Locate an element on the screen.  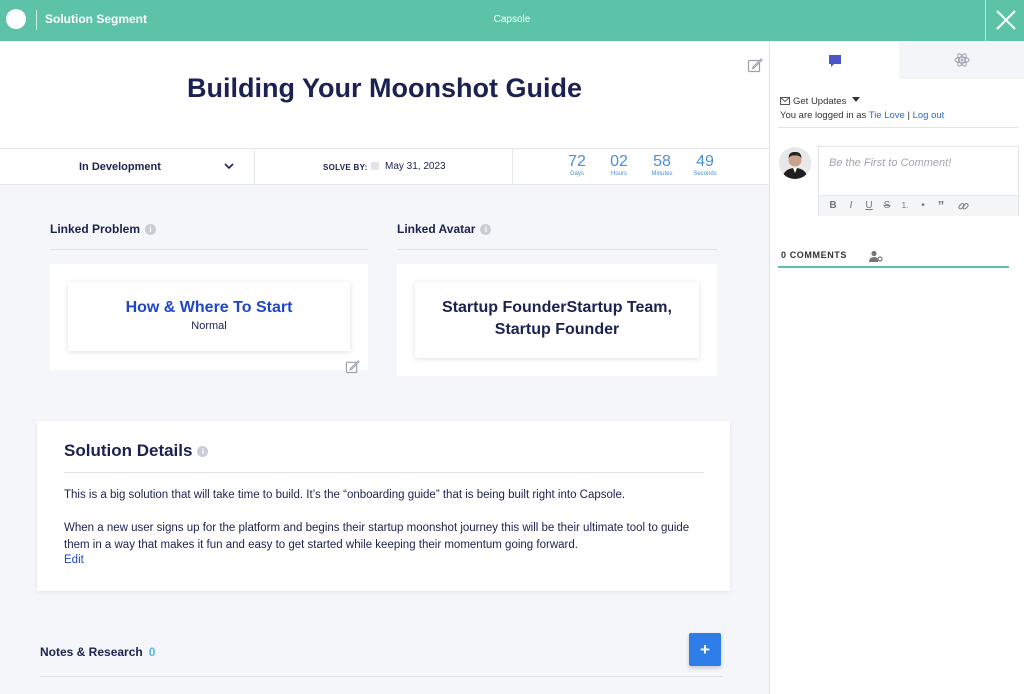
logout-link: Log out is located at coordinates (929, 115).